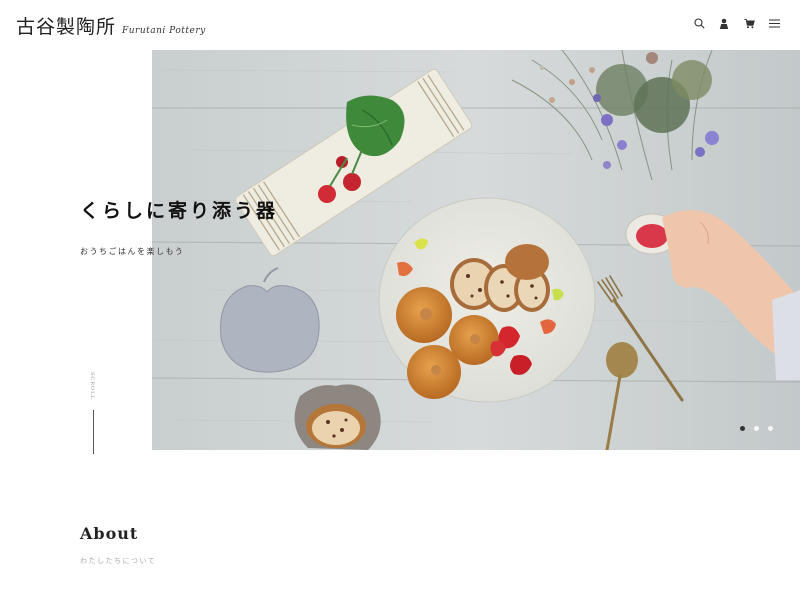  What do you see at coordinates (724, 23) in the screenshot?
I see `user-icon` at bounding box center [724, 23].